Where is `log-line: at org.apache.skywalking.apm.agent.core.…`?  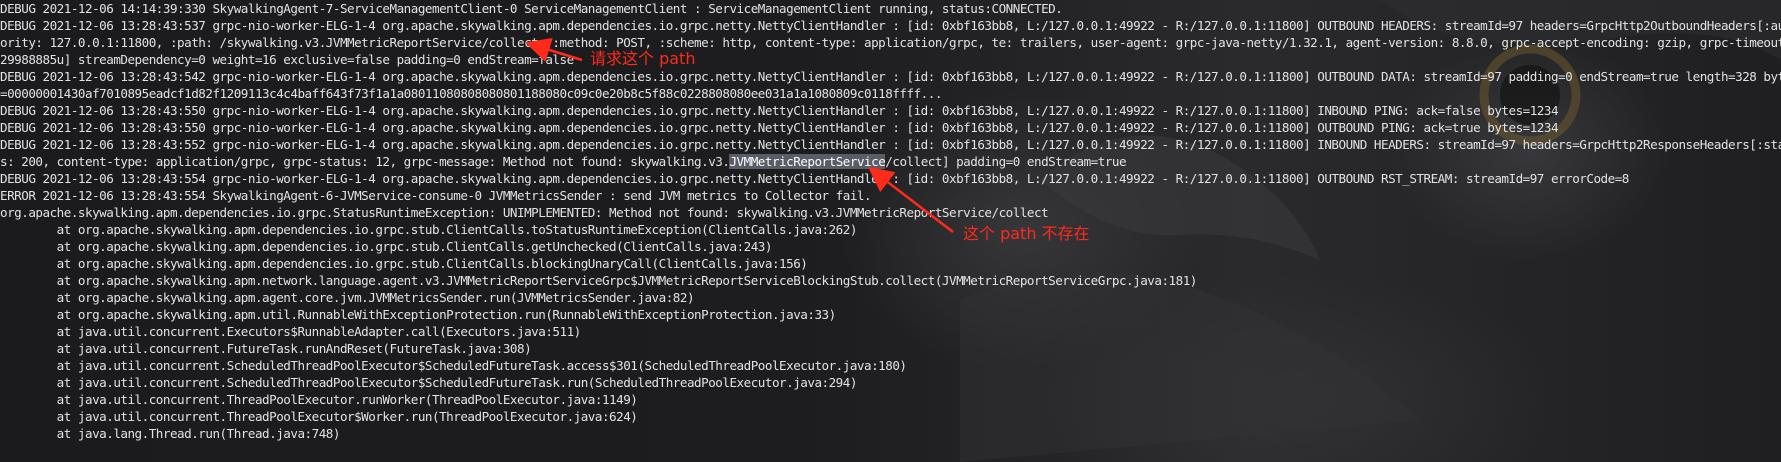 log-line: at org.apache.skywalking.apm.agent.core.… is located at coordinates (347, 297).